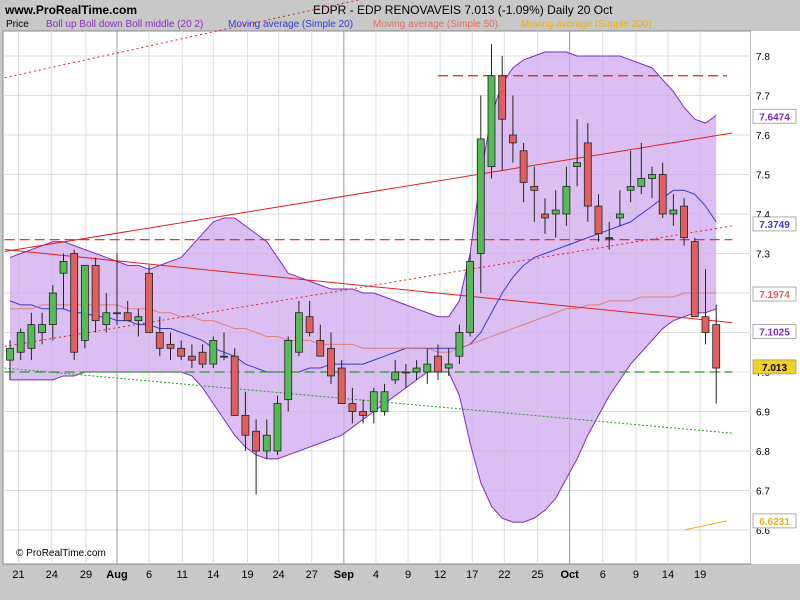 This screenshot has width=800, height=600. What do you see at coordinates (182, 575) in the screenshot?
I see `x-tick-label: 11` at bounding box center [182, 575].